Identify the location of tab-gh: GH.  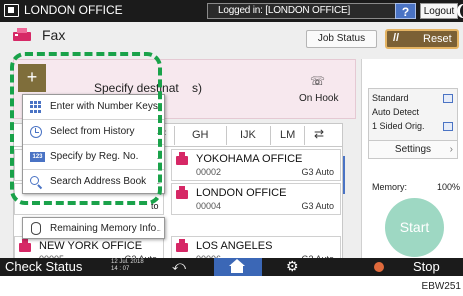
(200, 135).